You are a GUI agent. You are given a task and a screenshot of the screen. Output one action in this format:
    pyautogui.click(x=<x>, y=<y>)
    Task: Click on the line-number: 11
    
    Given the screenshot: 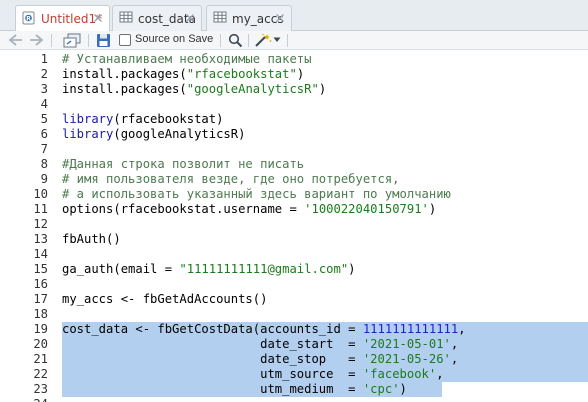 What is the action you would take?
    pyautogui.click(x=40, y=209)
    